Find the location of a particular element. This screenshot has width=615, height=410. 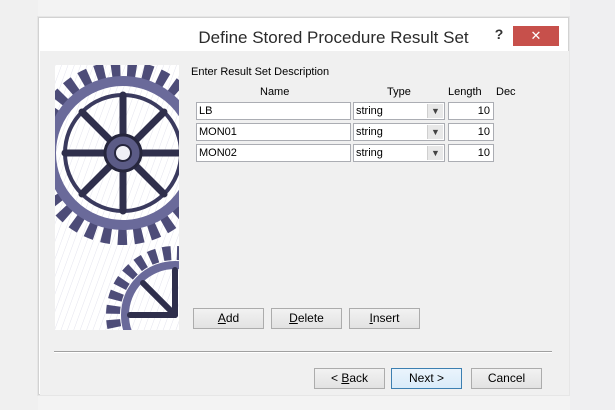

name-field: MON02 is located at coordinates (273, 153).